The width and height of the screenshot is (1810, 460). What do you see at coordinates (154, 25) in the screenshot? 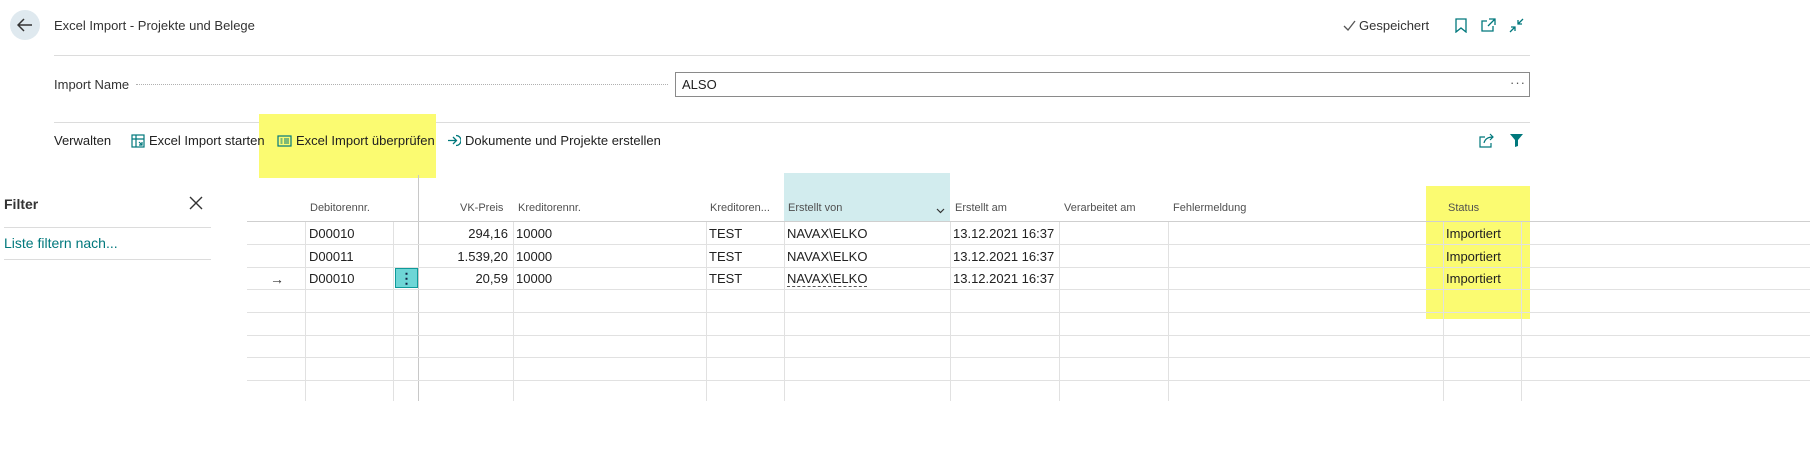
I see `page-title: Excel Import - Projekte und Belege` at bounding box center [154, 25].